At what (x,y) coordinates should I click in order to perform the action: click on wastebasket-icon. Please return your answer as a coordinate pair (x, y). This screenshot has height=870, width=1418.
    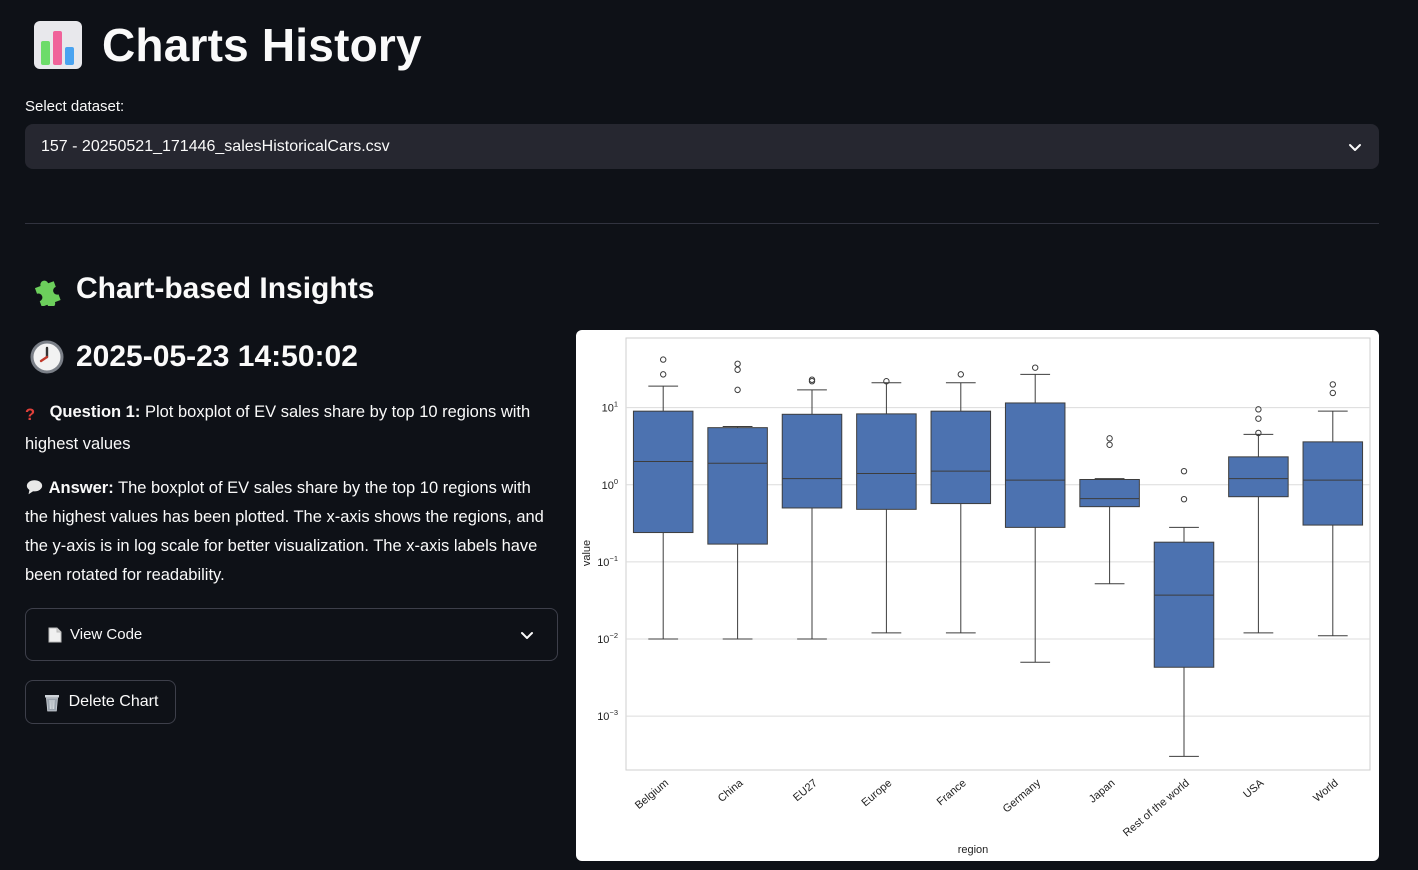
    Looking at the image, I should click on (51, 703).